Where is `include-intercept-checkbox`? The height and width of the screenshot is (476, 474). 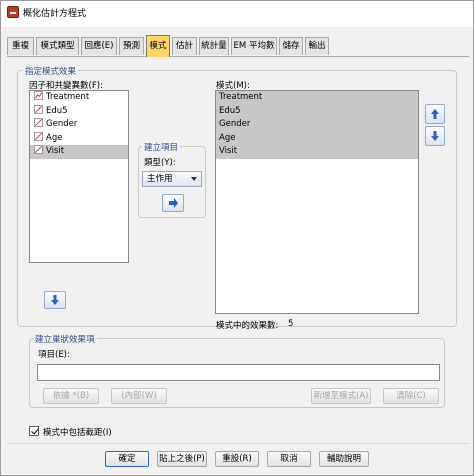
include-intercept-checkbox is located at coordinates (34, 431).